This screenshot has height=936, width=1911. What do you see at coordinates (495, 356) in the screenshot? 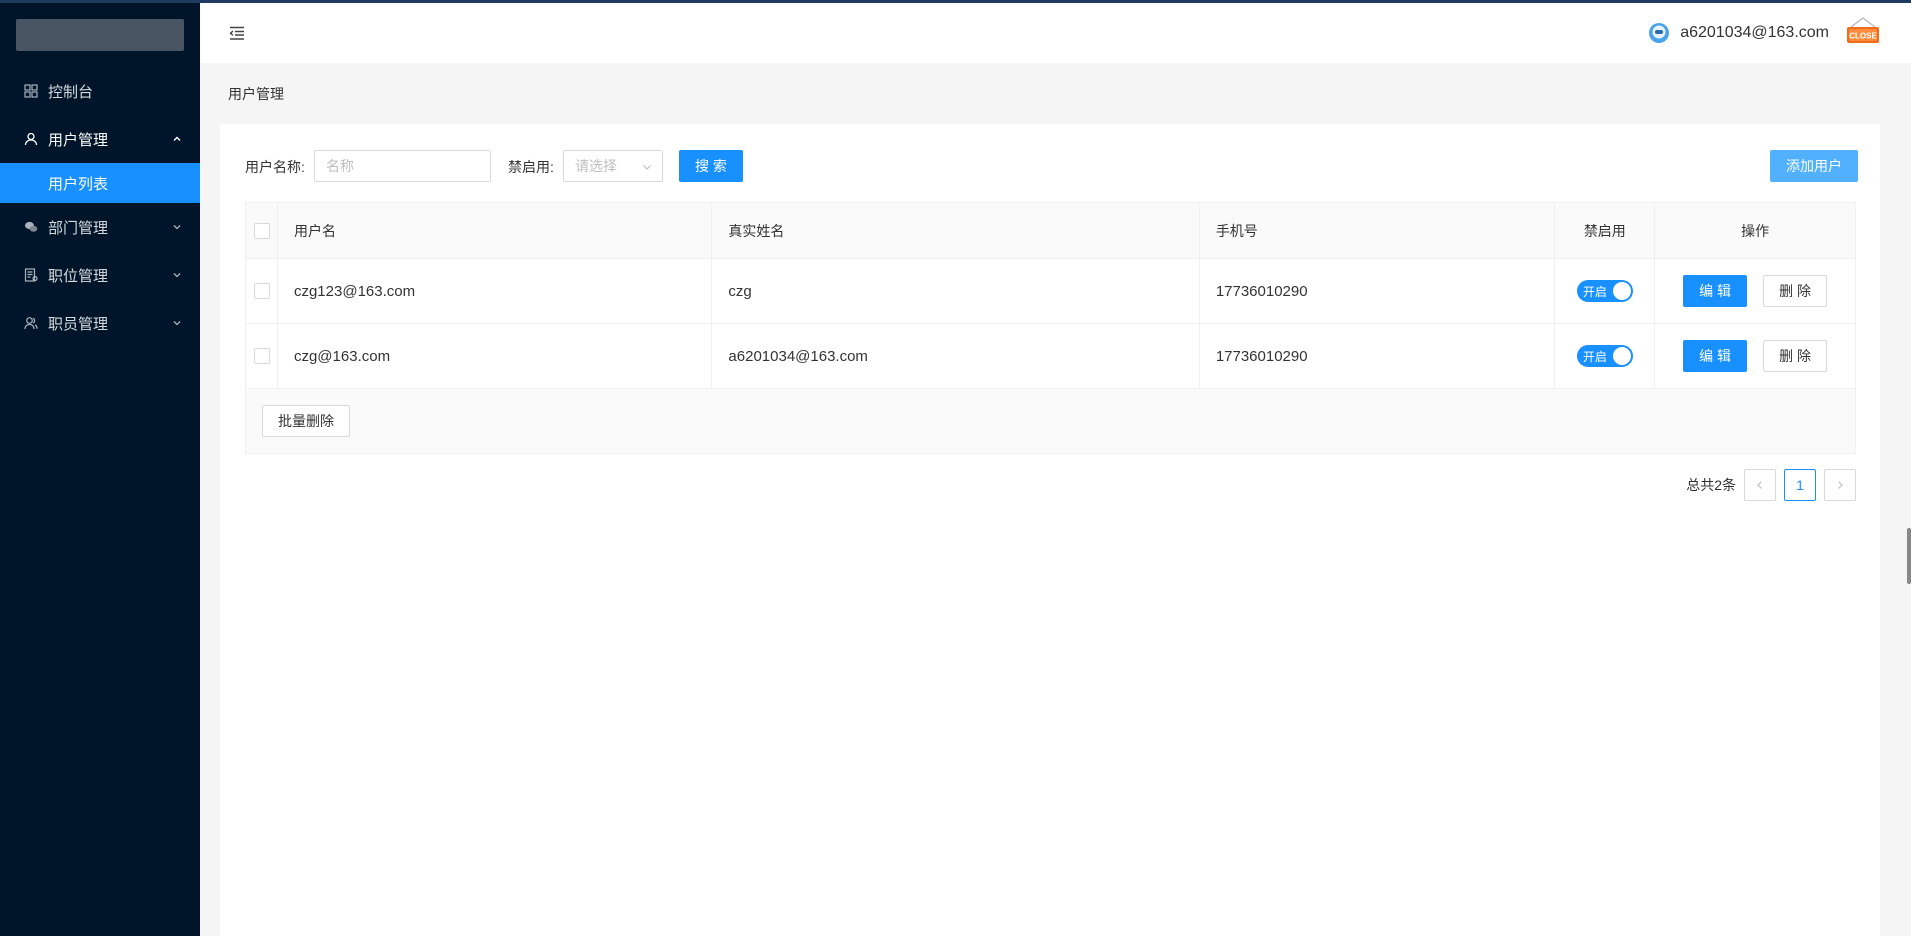
I see `cell-username: czg@163.com` at bounding box center [495, 356].